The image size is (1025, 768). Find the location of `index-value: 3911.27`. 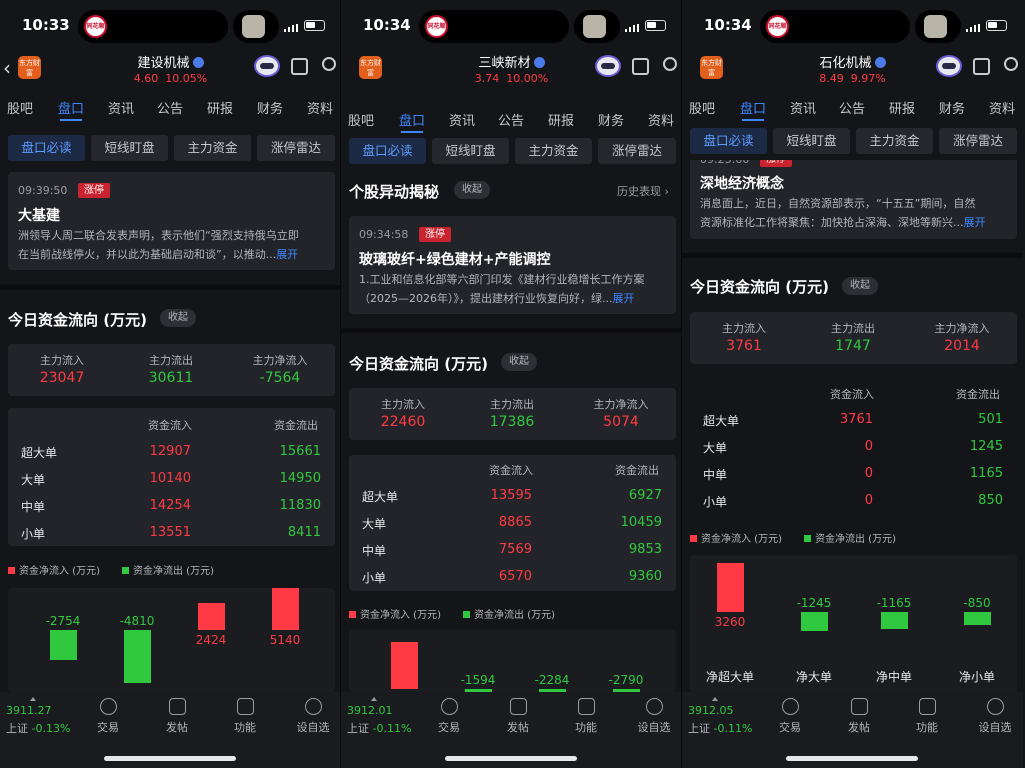

index-value: 3911.27 is located at coordinates (29, 710).